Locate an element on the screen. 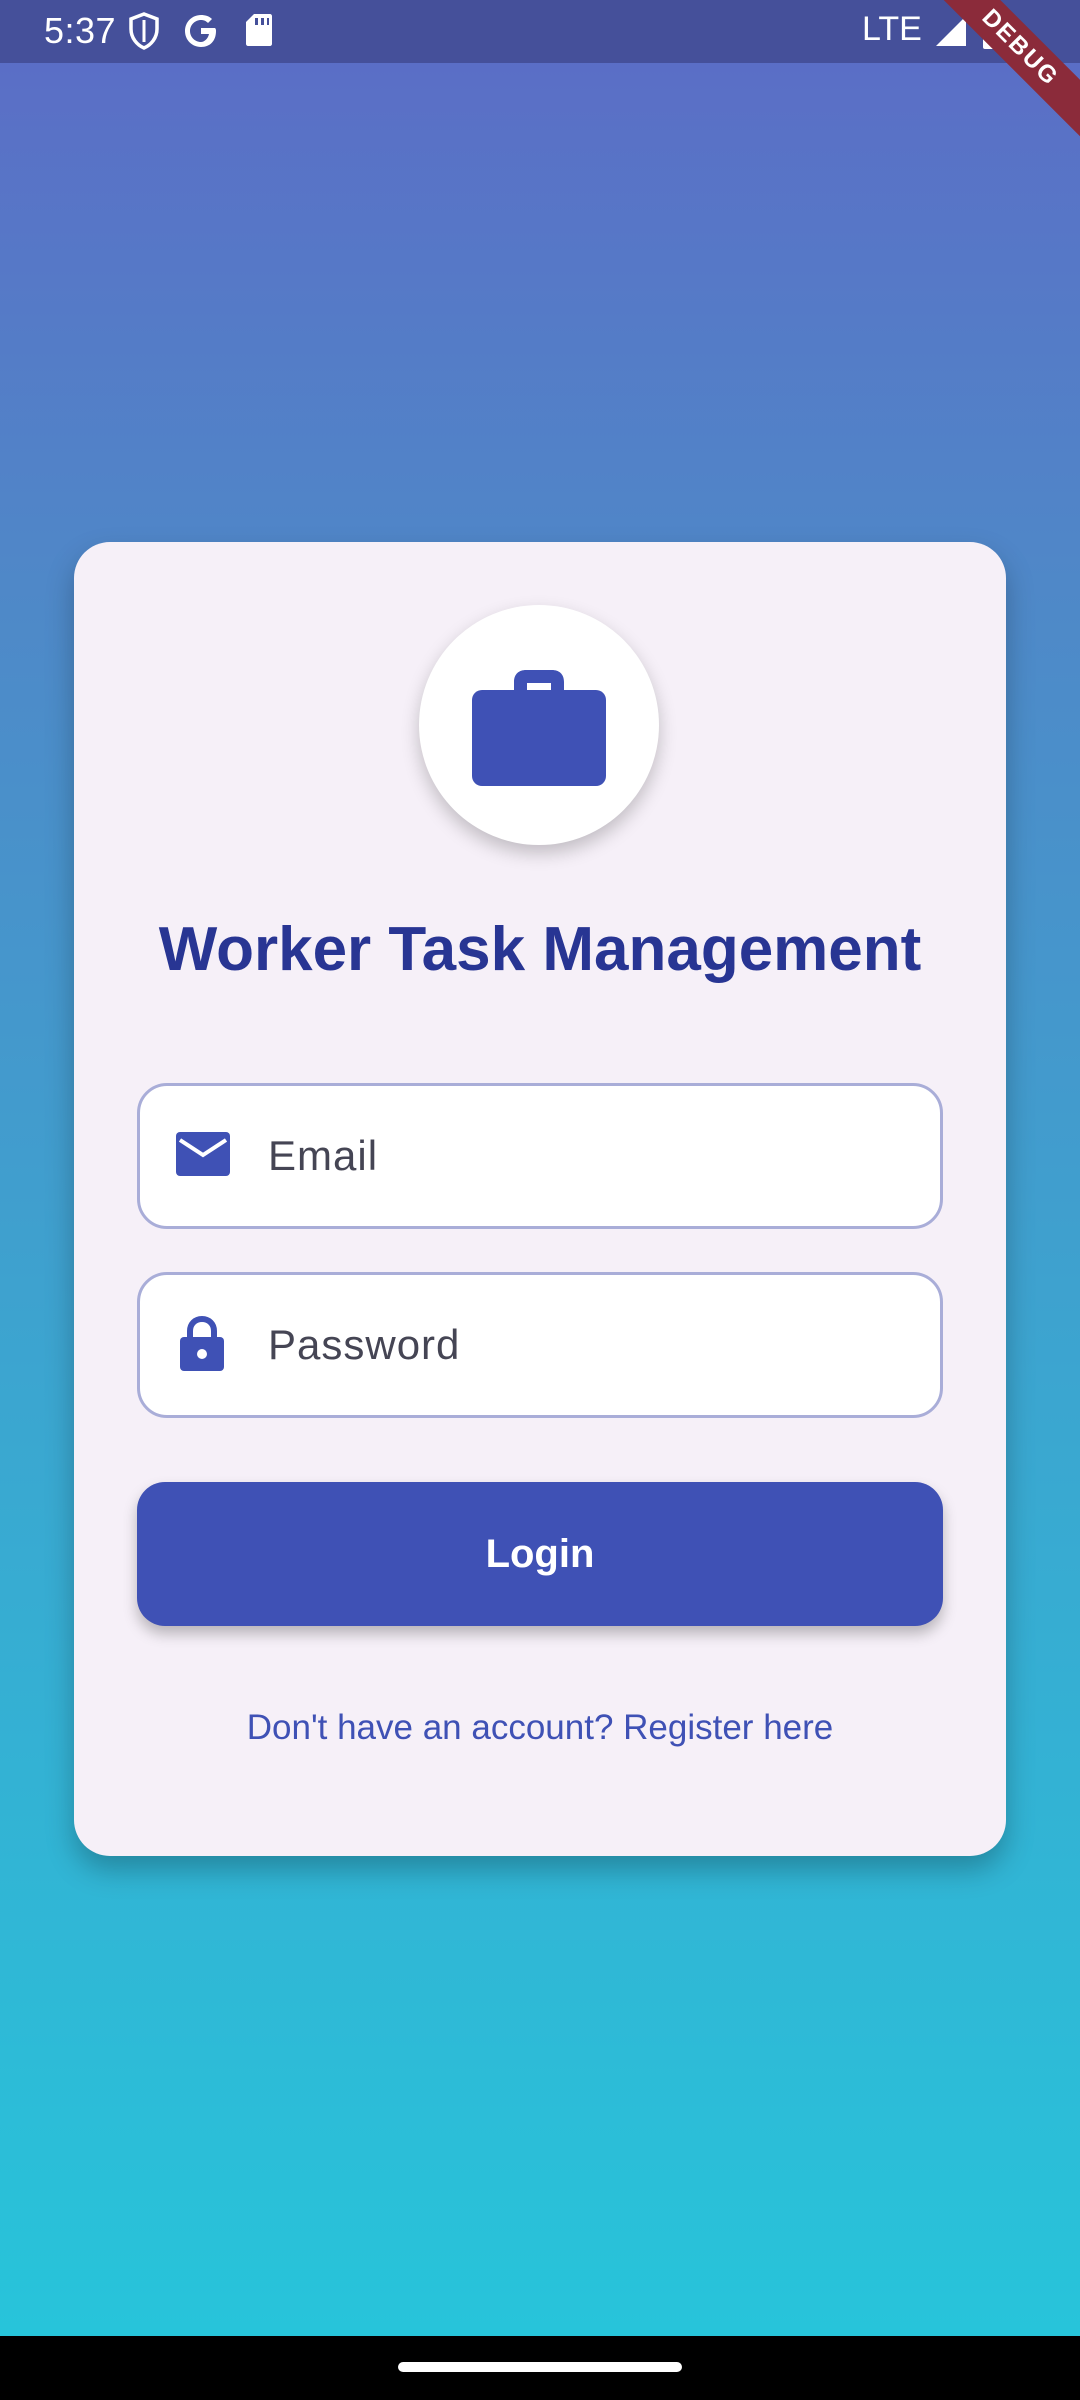 The width and height of the screenshot is (1080, 2400). page-title: Worker Task Management is located at coordinates (540, 949).